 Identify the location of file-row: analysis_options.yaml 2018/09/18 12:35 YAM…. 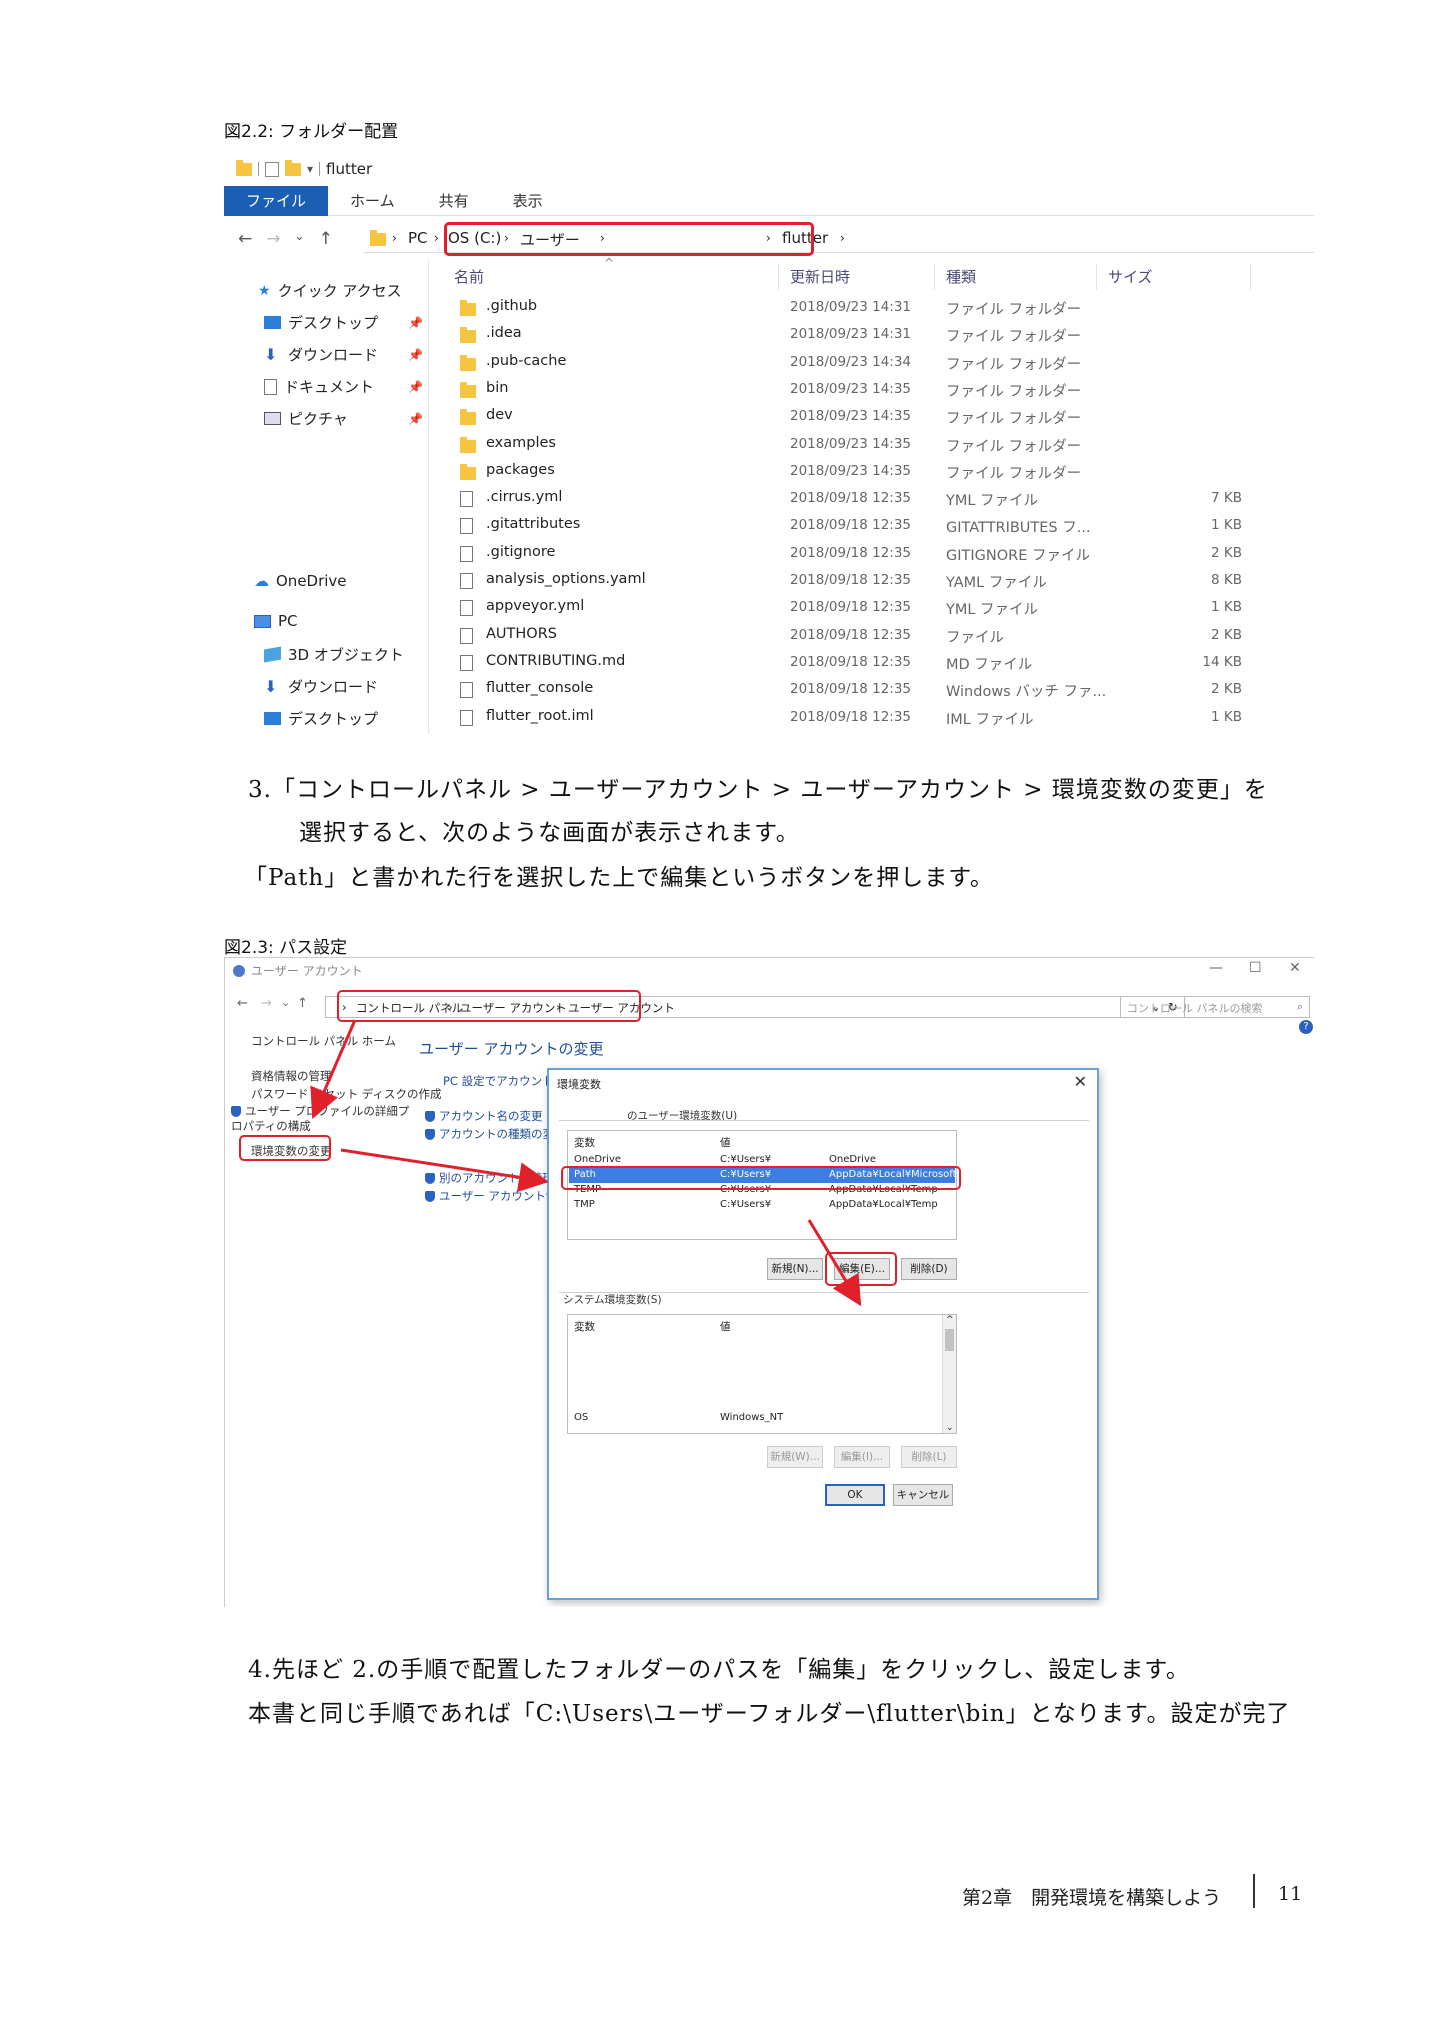
(880, 580).